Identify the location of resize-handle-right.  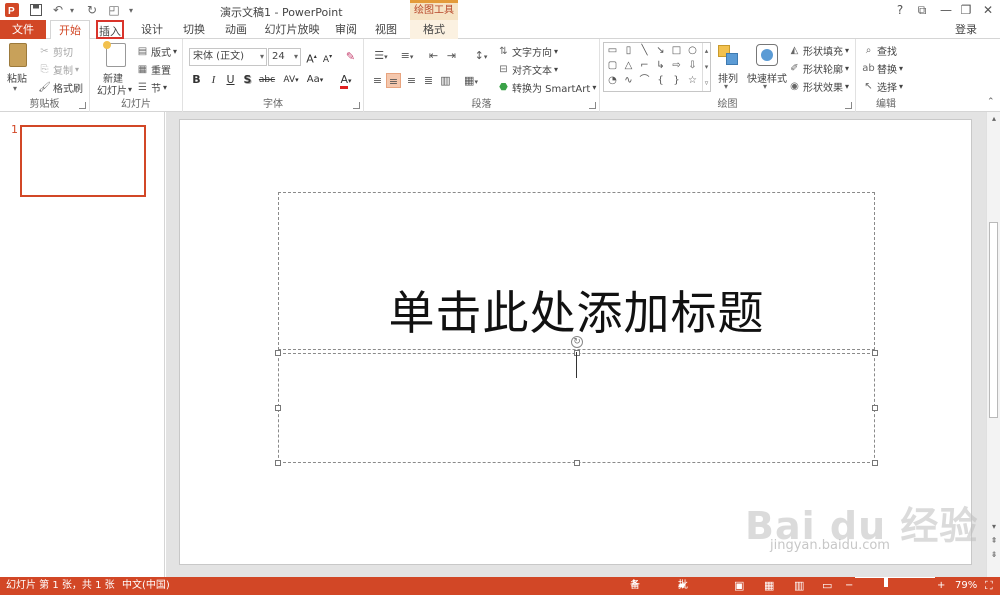
(875, 408).